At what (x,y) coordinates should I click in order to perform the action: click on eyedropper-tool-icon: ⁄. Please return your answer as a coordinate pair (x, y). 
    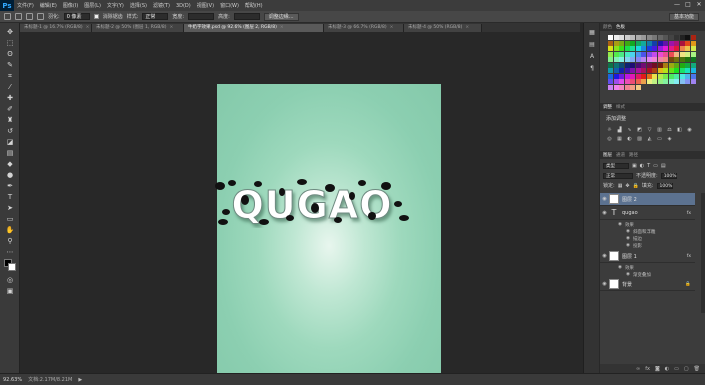
    Looking at the image, I should click on (10, 87).